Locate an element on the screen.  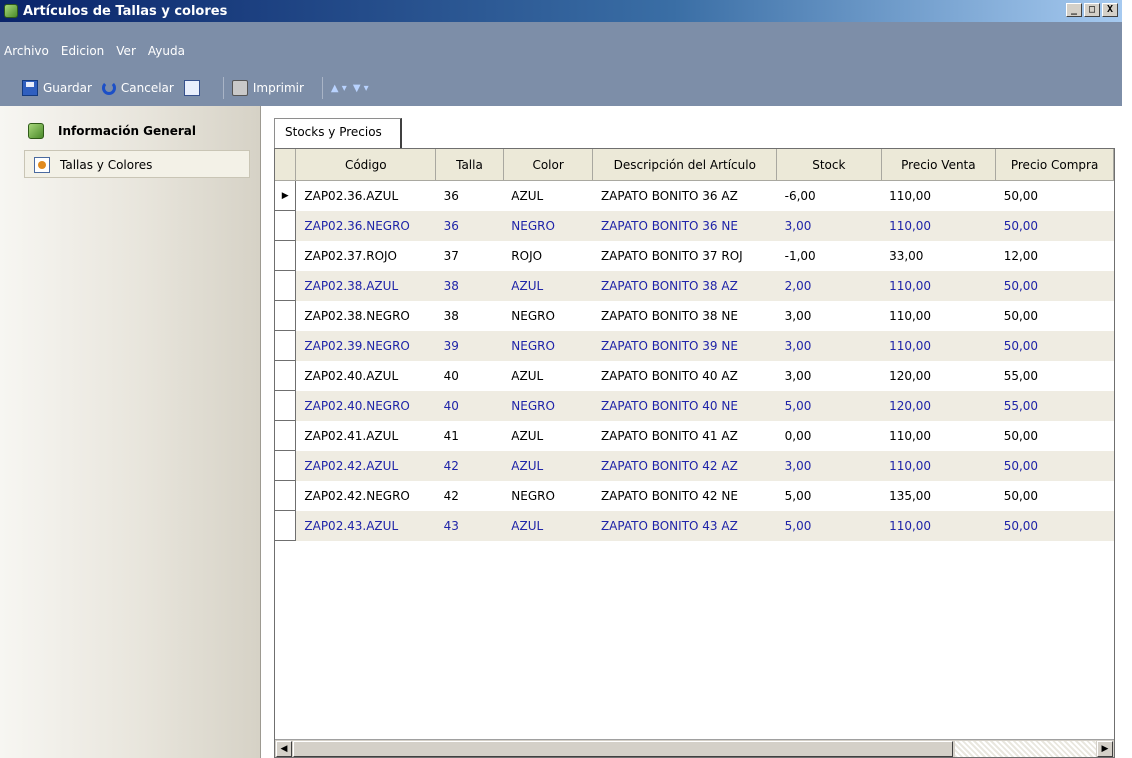
column-header-descripcion: Descripción del Artículo is located at coordinates (685, 165).